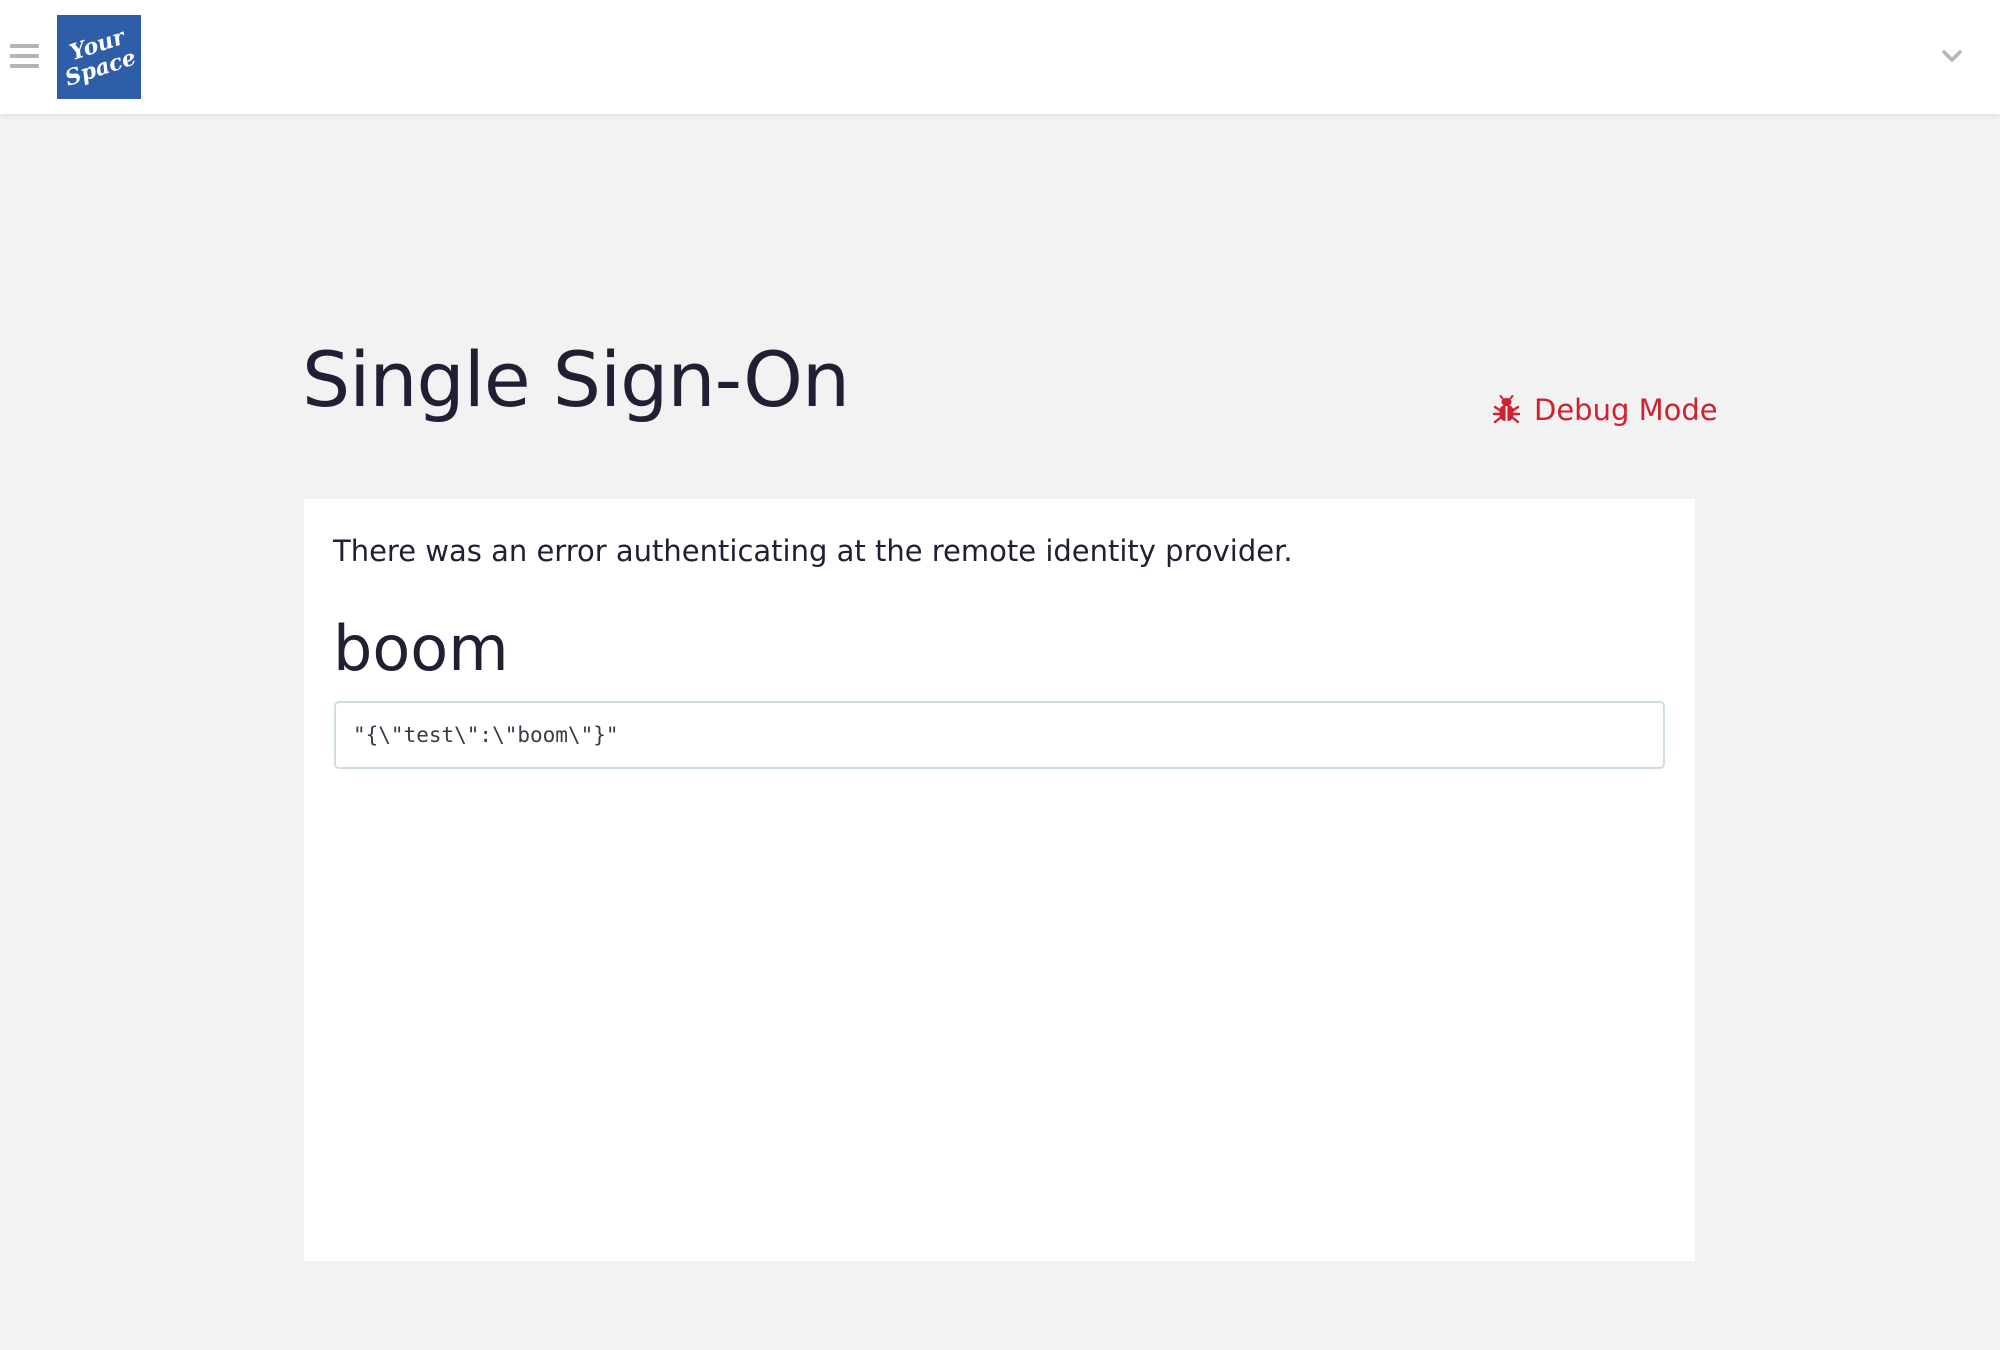  I want to click on error-heading: boom, so click(421, 648).